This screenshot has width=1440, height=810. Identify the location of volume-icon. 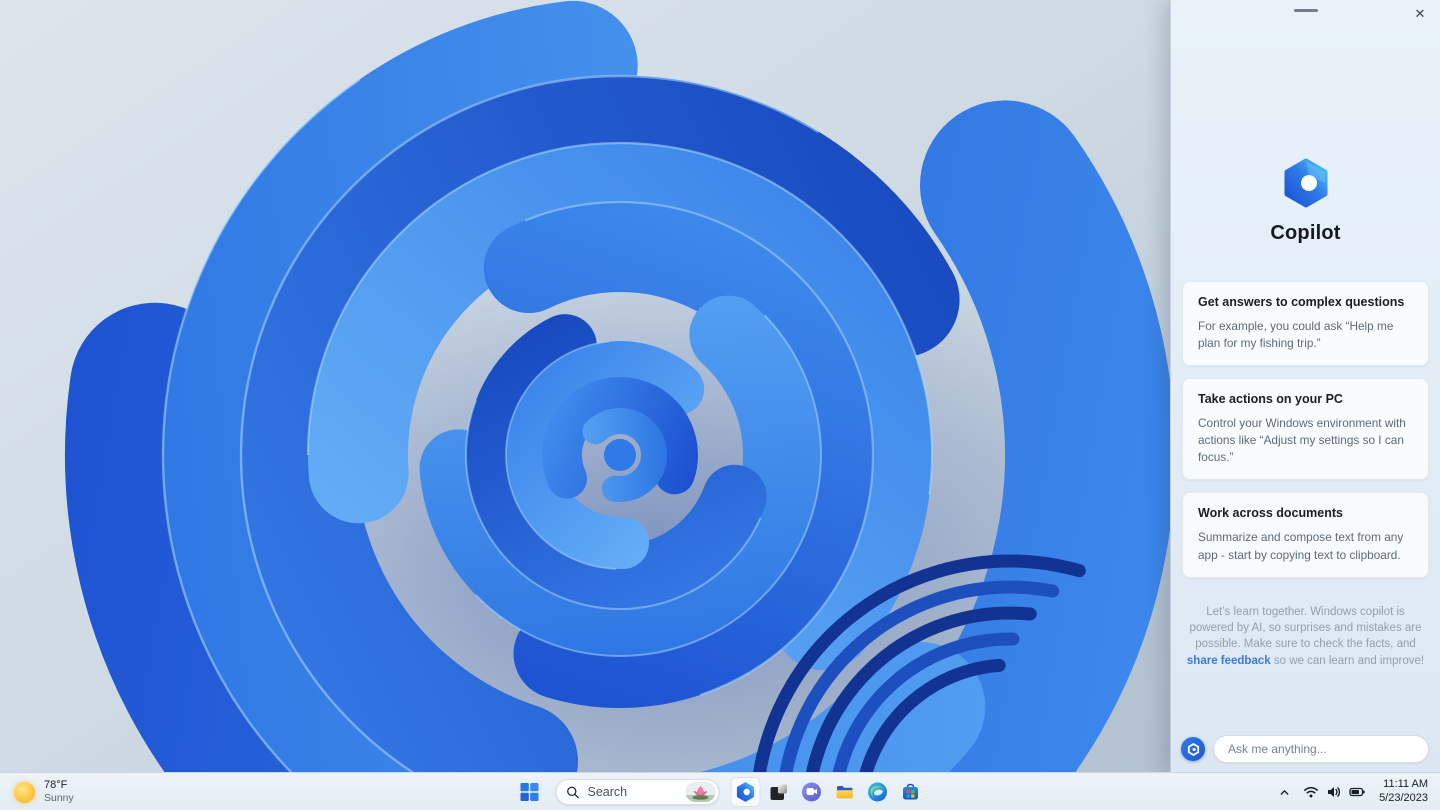
(1334, 792).